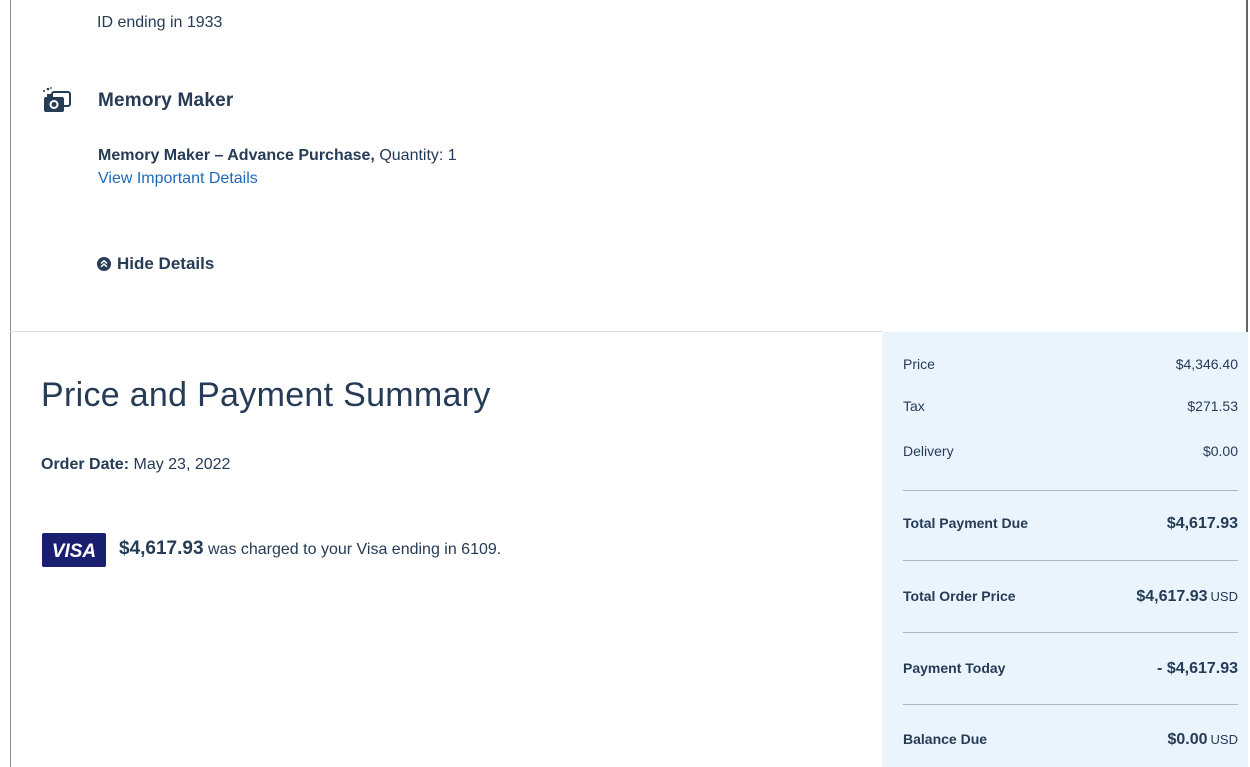 Image resolution: width=1250 pixels, height=767 pixels. I want to click on balance-due-label: Balance Due, so click(945, 739).